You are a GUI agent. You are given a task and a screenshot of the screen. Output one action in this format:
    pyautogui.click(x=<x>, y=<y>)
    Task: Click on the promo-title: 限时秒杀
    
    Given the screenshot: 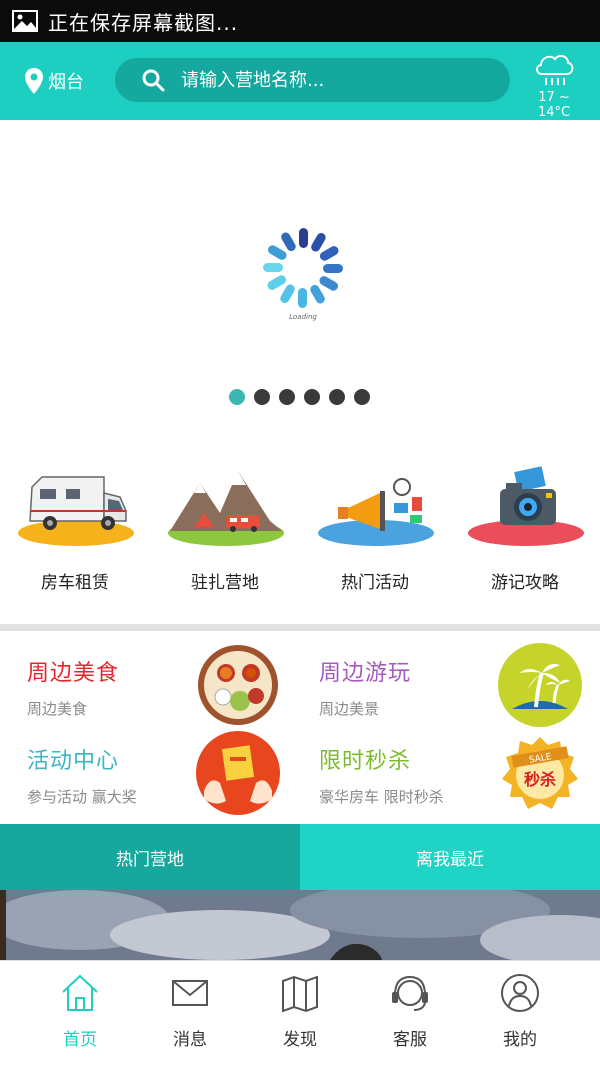 What is the action you would take?
    pyautogui.click(x=365, y=761)
    